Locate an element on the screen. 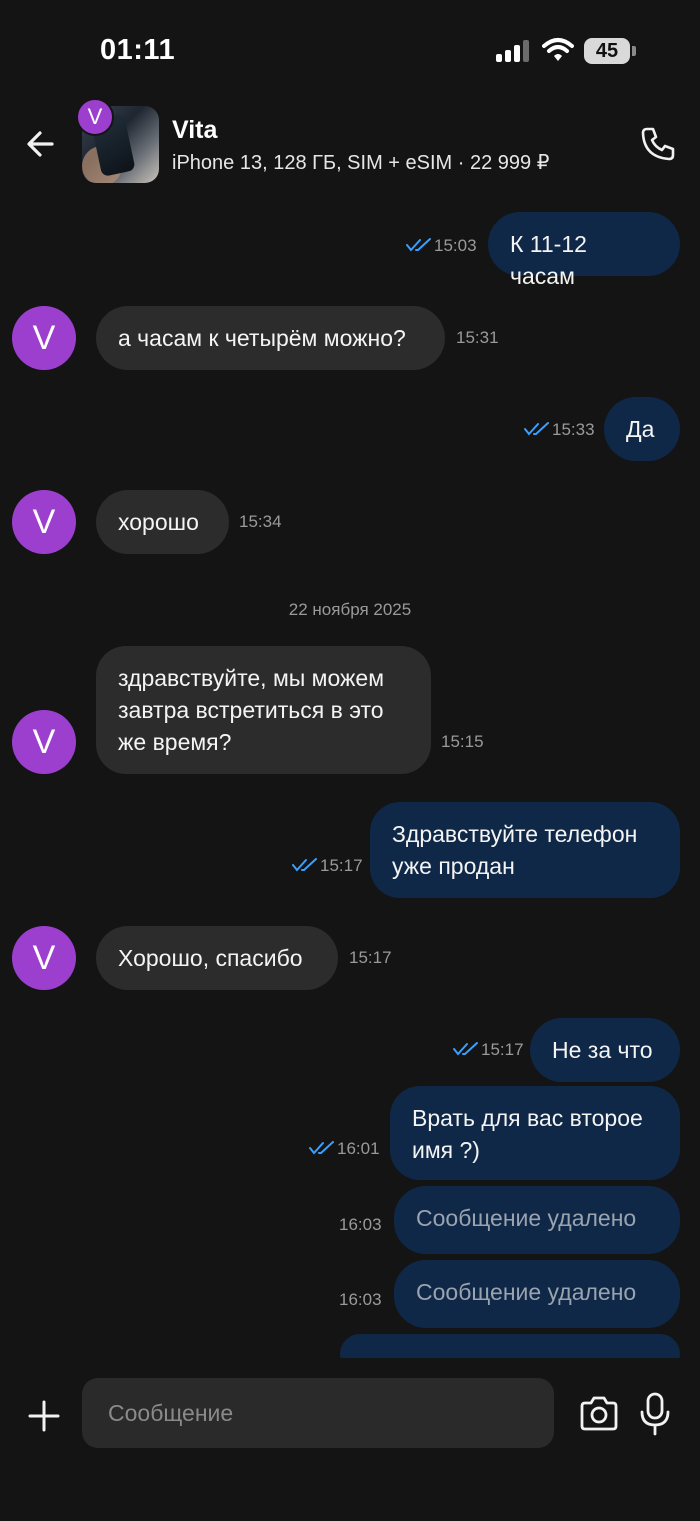 Image resolution: width=700 pixels, height=1521 pixels. phone-call-icon is located at coordinates (658, 144).